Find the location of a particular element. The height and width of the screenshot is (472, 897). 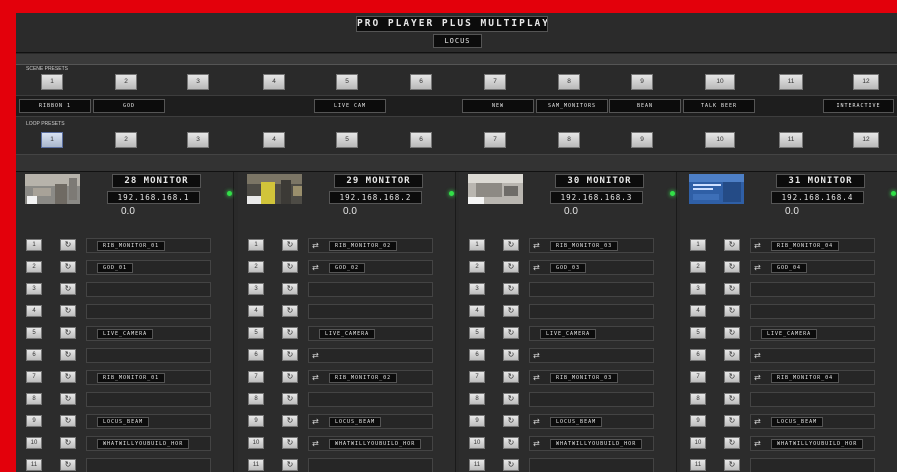

loop-field: ⇄ GOD_04 is located at coordinates (812, 267).